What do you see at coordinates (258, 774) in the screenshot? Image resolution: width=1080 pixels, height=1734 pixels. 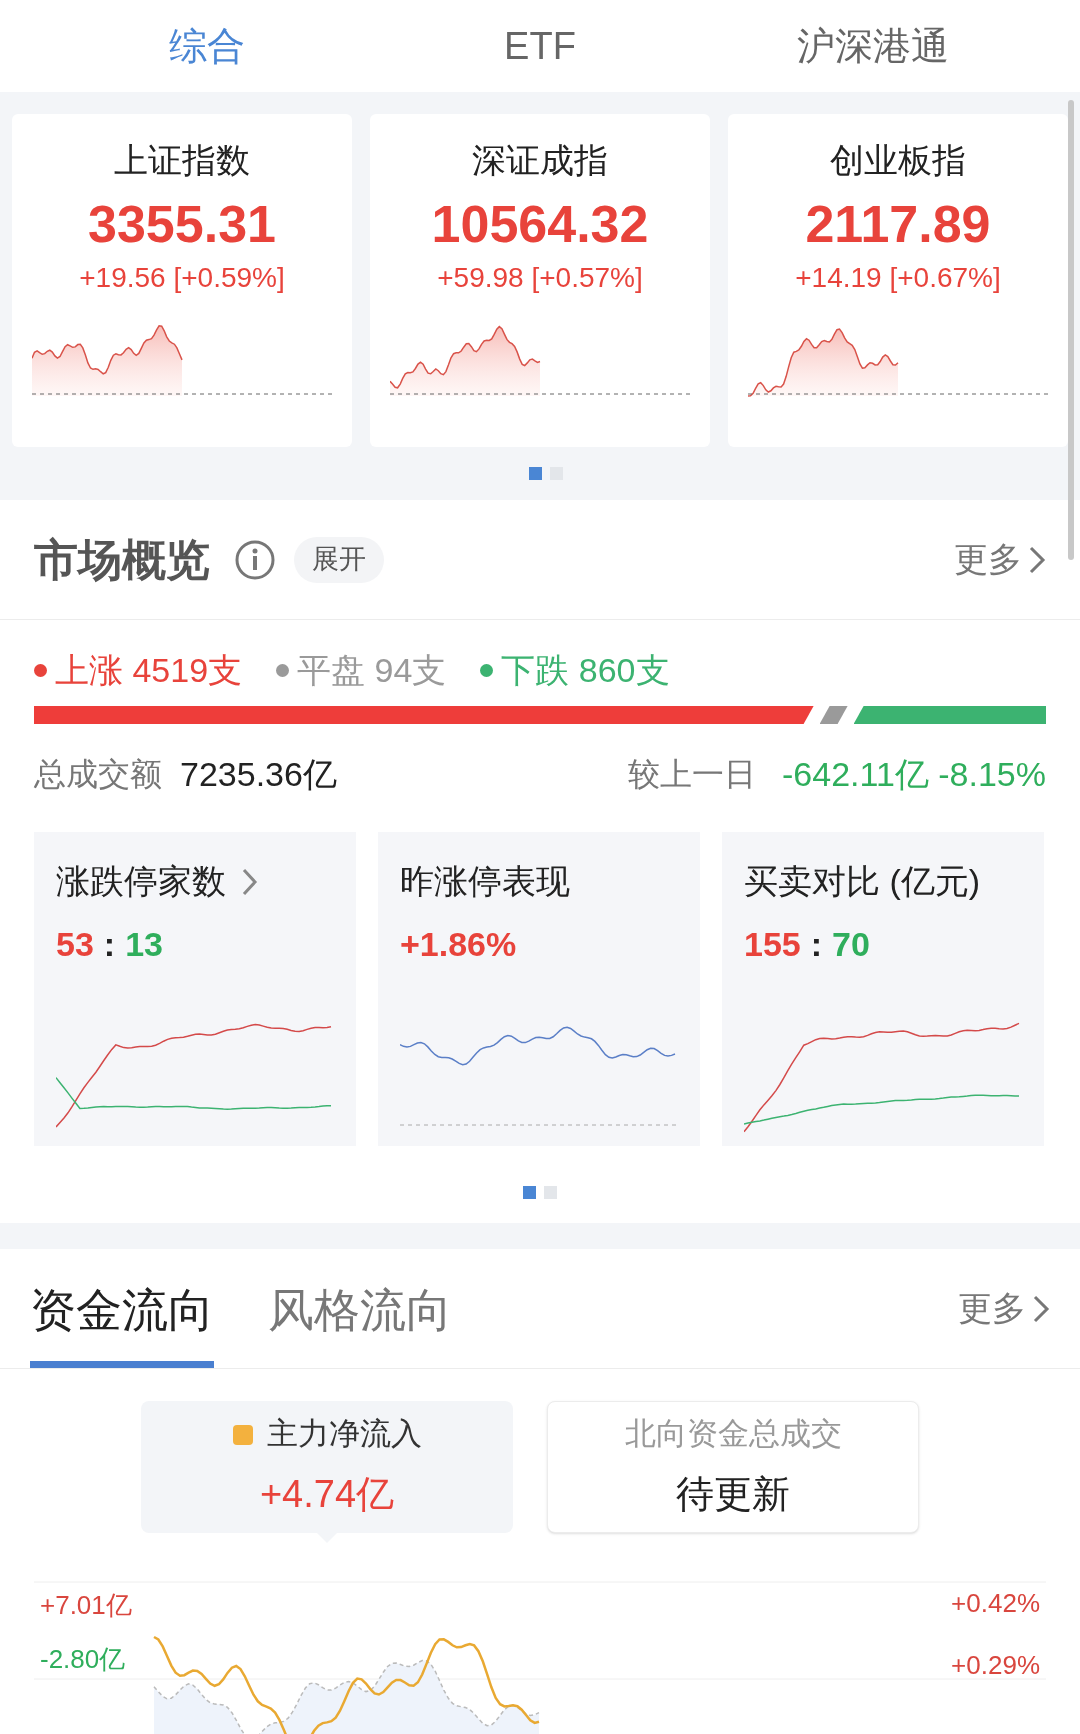 I see `turnover-value: 7235.36亿` at bounding box center [258, 774].